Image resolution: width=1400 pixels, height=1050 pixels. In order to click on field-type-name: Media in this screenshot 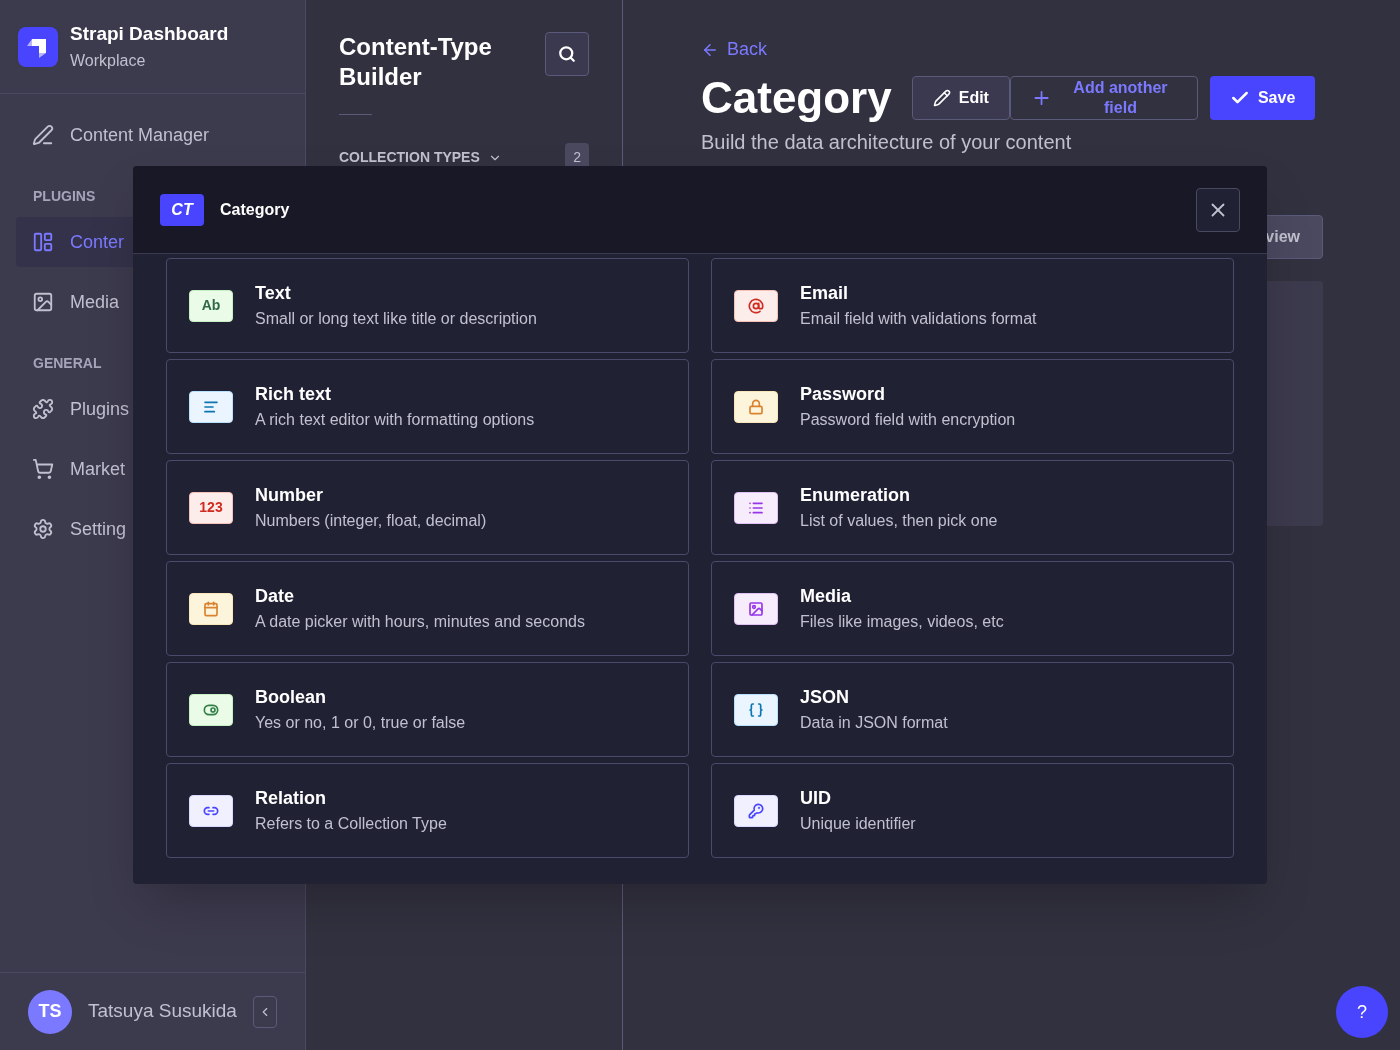, I will do `click(826, 596)`.